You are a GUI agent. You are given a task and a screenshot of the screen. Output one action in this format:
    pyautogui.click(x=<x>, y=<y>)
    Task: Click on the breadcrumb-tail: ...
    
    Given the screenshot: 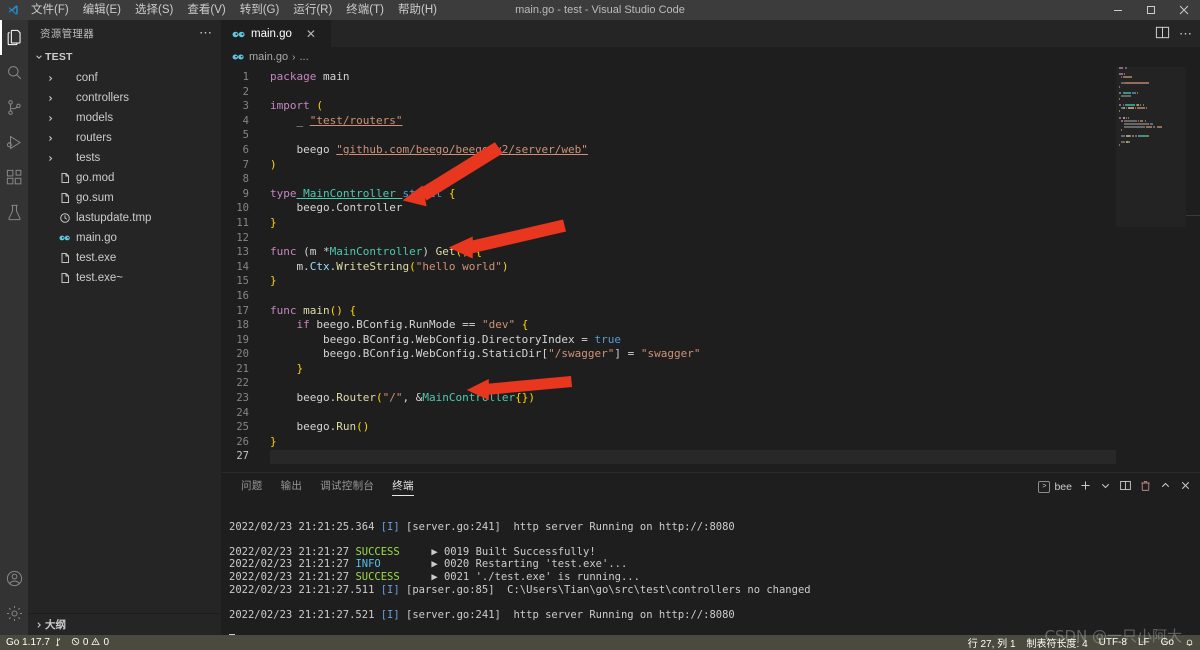 What is the action you would take?
    pyautogui.click(x=303, y=57)
    